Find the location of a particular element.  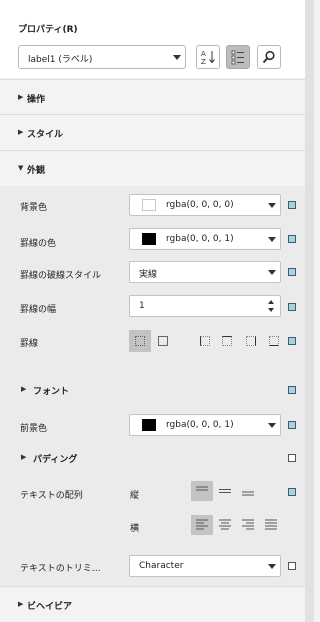

categorized-button is located at coordinates (238, 57).